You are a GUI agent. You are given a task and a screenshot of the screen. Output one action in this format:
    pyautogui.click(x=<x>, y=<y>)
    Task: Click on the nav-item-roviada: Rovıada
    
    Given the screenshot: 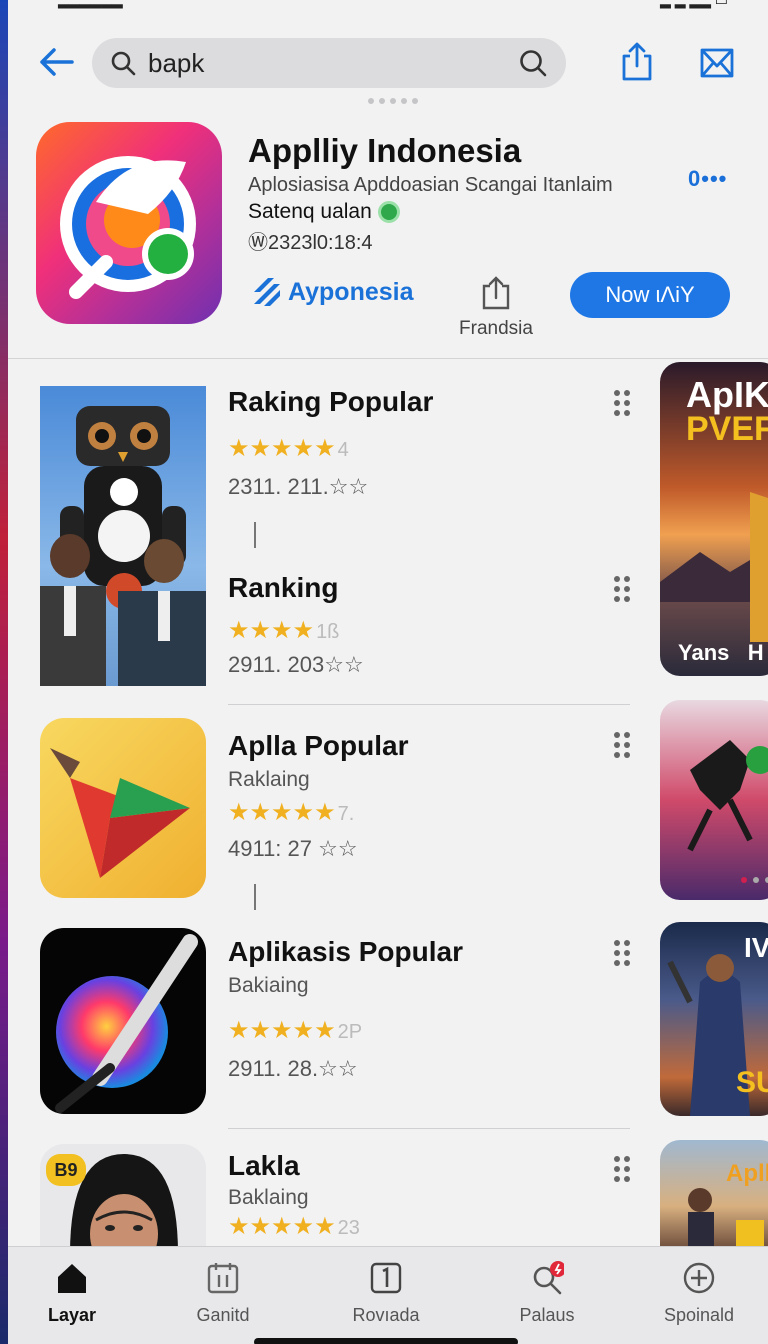 What is the action you would take?
    pyautogui.click(x=386, y=1293)
    